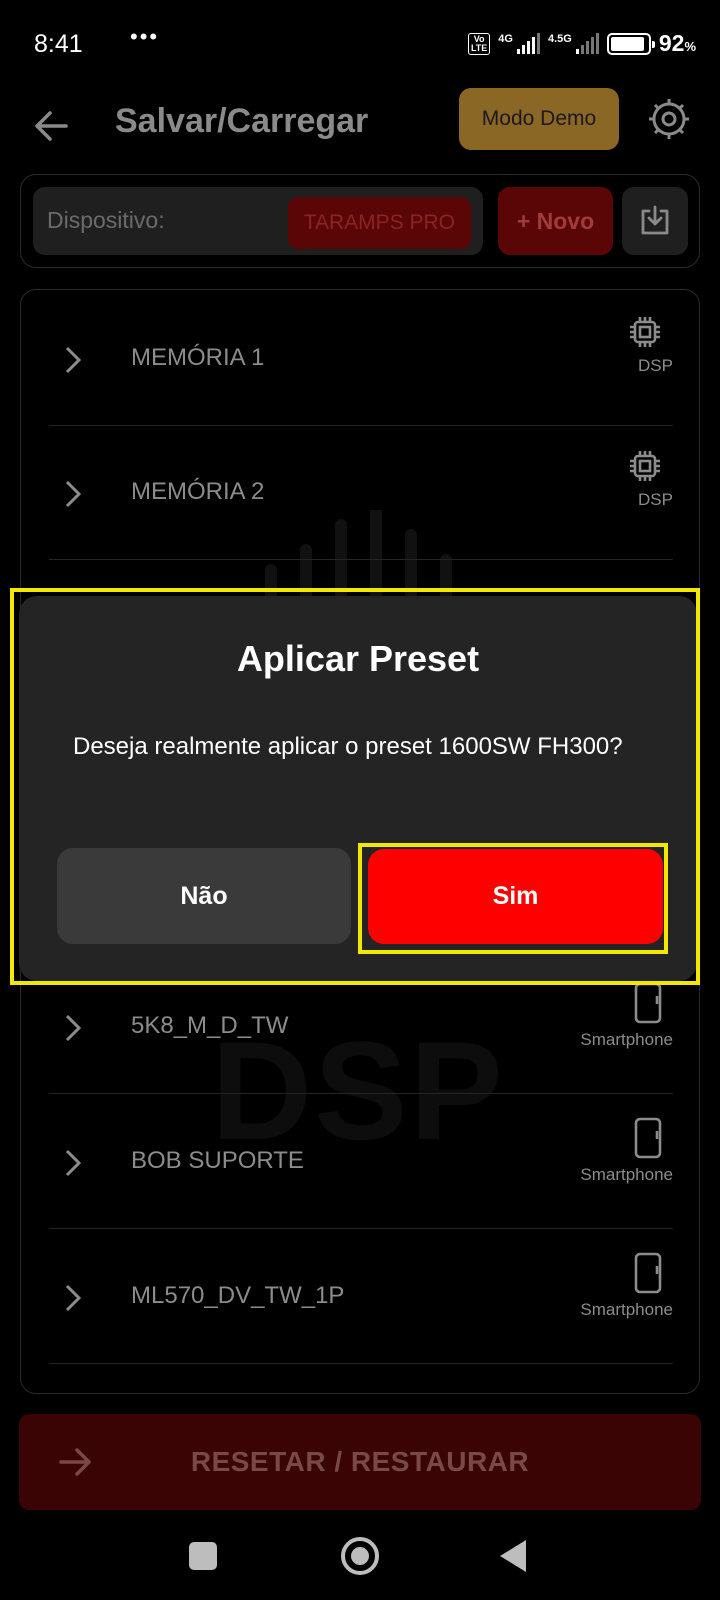 The image size is (720, 1600). What do you see at coordinates (242, 121) in the screenshot?
I see `page-title: Salvar/Carregar` at bounding box center [242, 121].